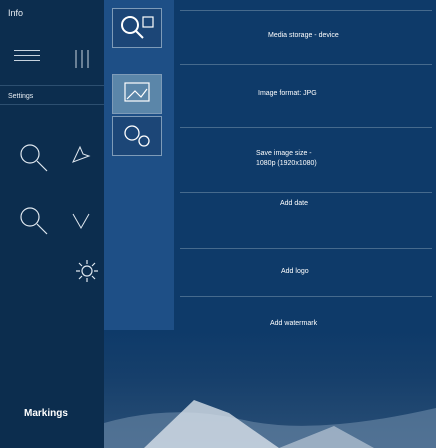  What do you see at coordinates (15, 13) in the screenshot?
I see `info-label: Info` at bounding box center [15, 13].